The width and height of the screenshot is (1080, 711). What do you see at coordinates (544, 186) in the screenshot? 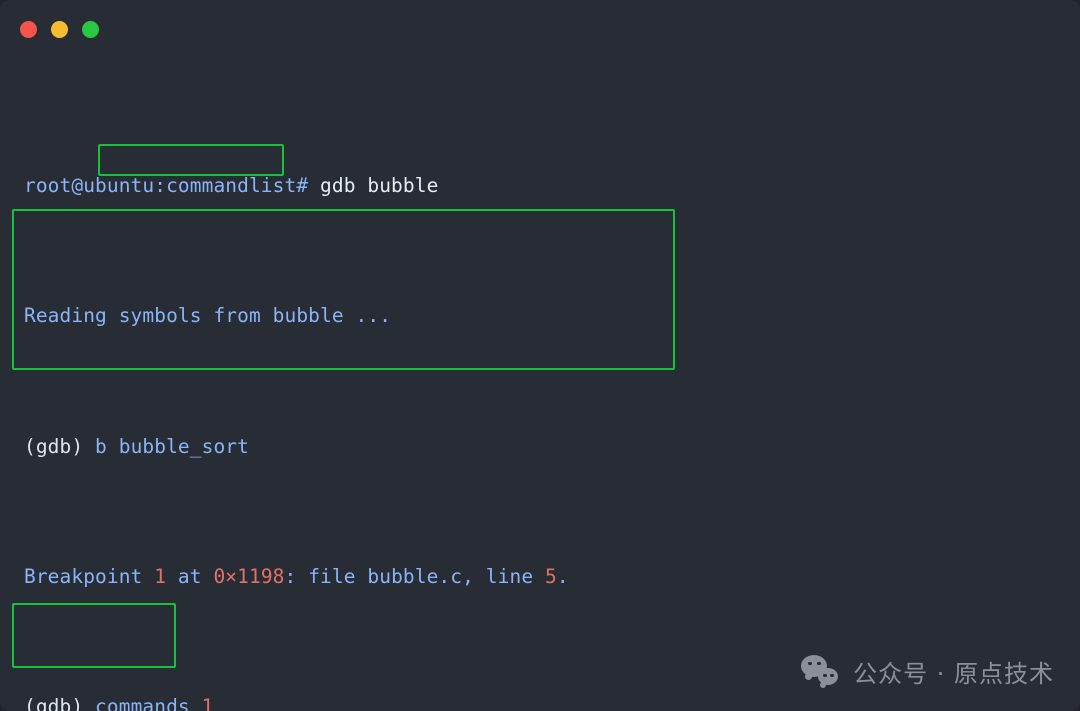
I see `terminal-line-shell-prompt: root@ubuntu:commandlist# gdb bubble` at bounding box center [544, 186].